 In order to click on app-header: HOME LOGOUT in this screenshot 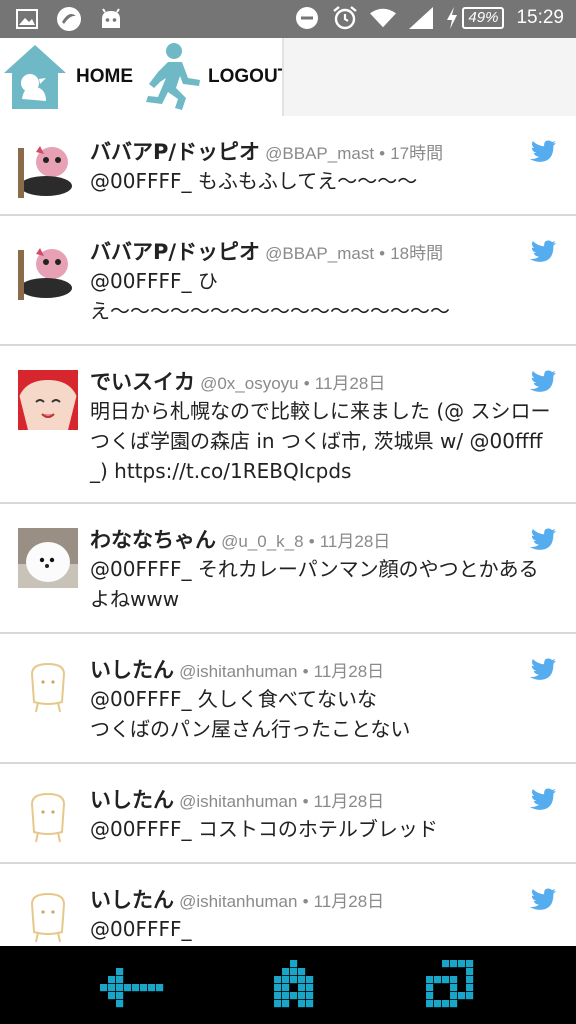, I will do `click(288, 77)`.